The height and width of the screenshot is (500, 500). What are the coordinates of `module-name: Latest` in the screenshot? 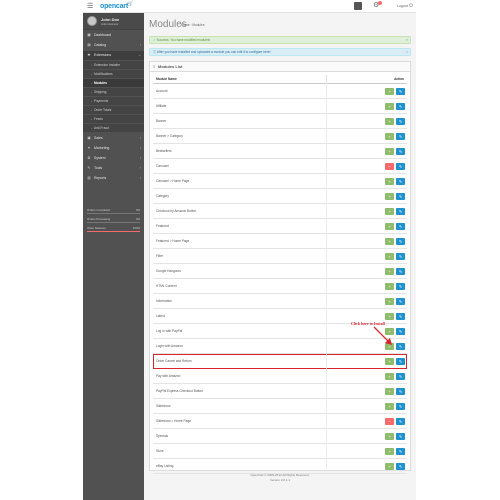 It's located at (160, 316).